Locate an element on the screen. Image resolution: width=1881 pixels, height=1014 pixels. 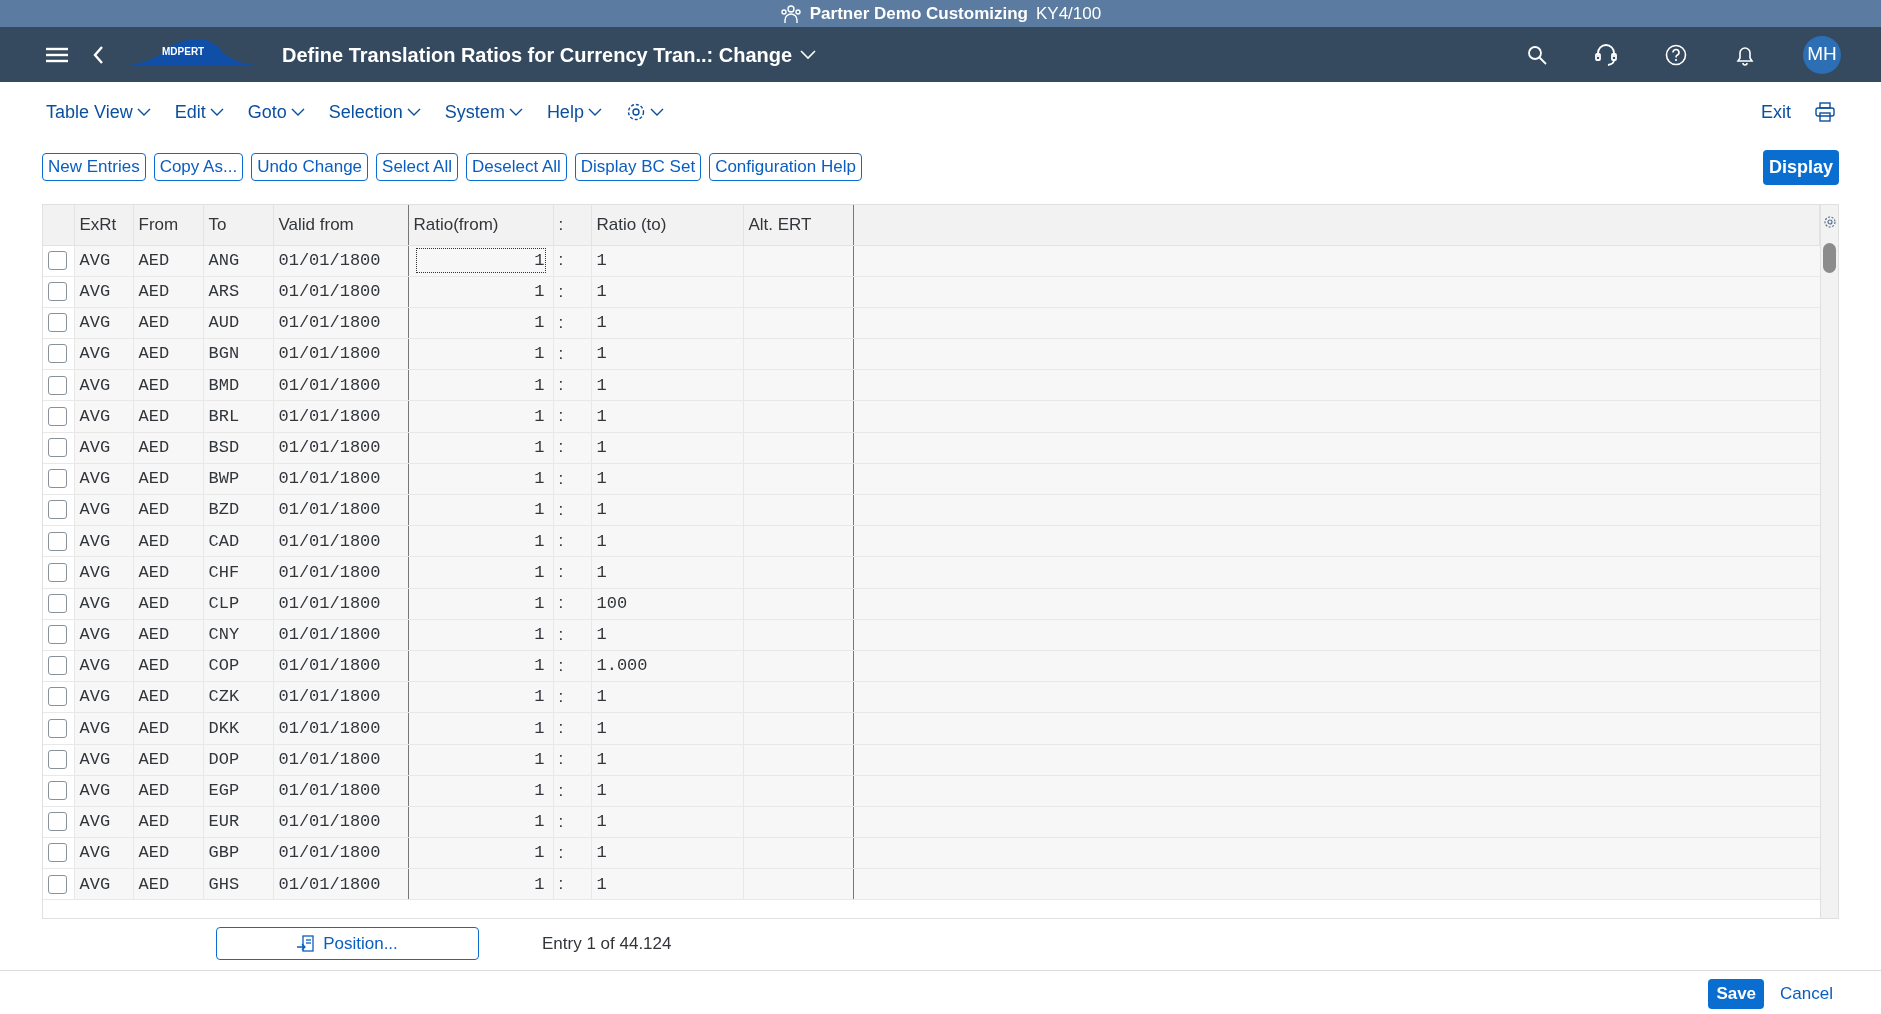
app-title: Define Translation Ratios for Currency Tran..: Change is located at coordinates (537, 54).